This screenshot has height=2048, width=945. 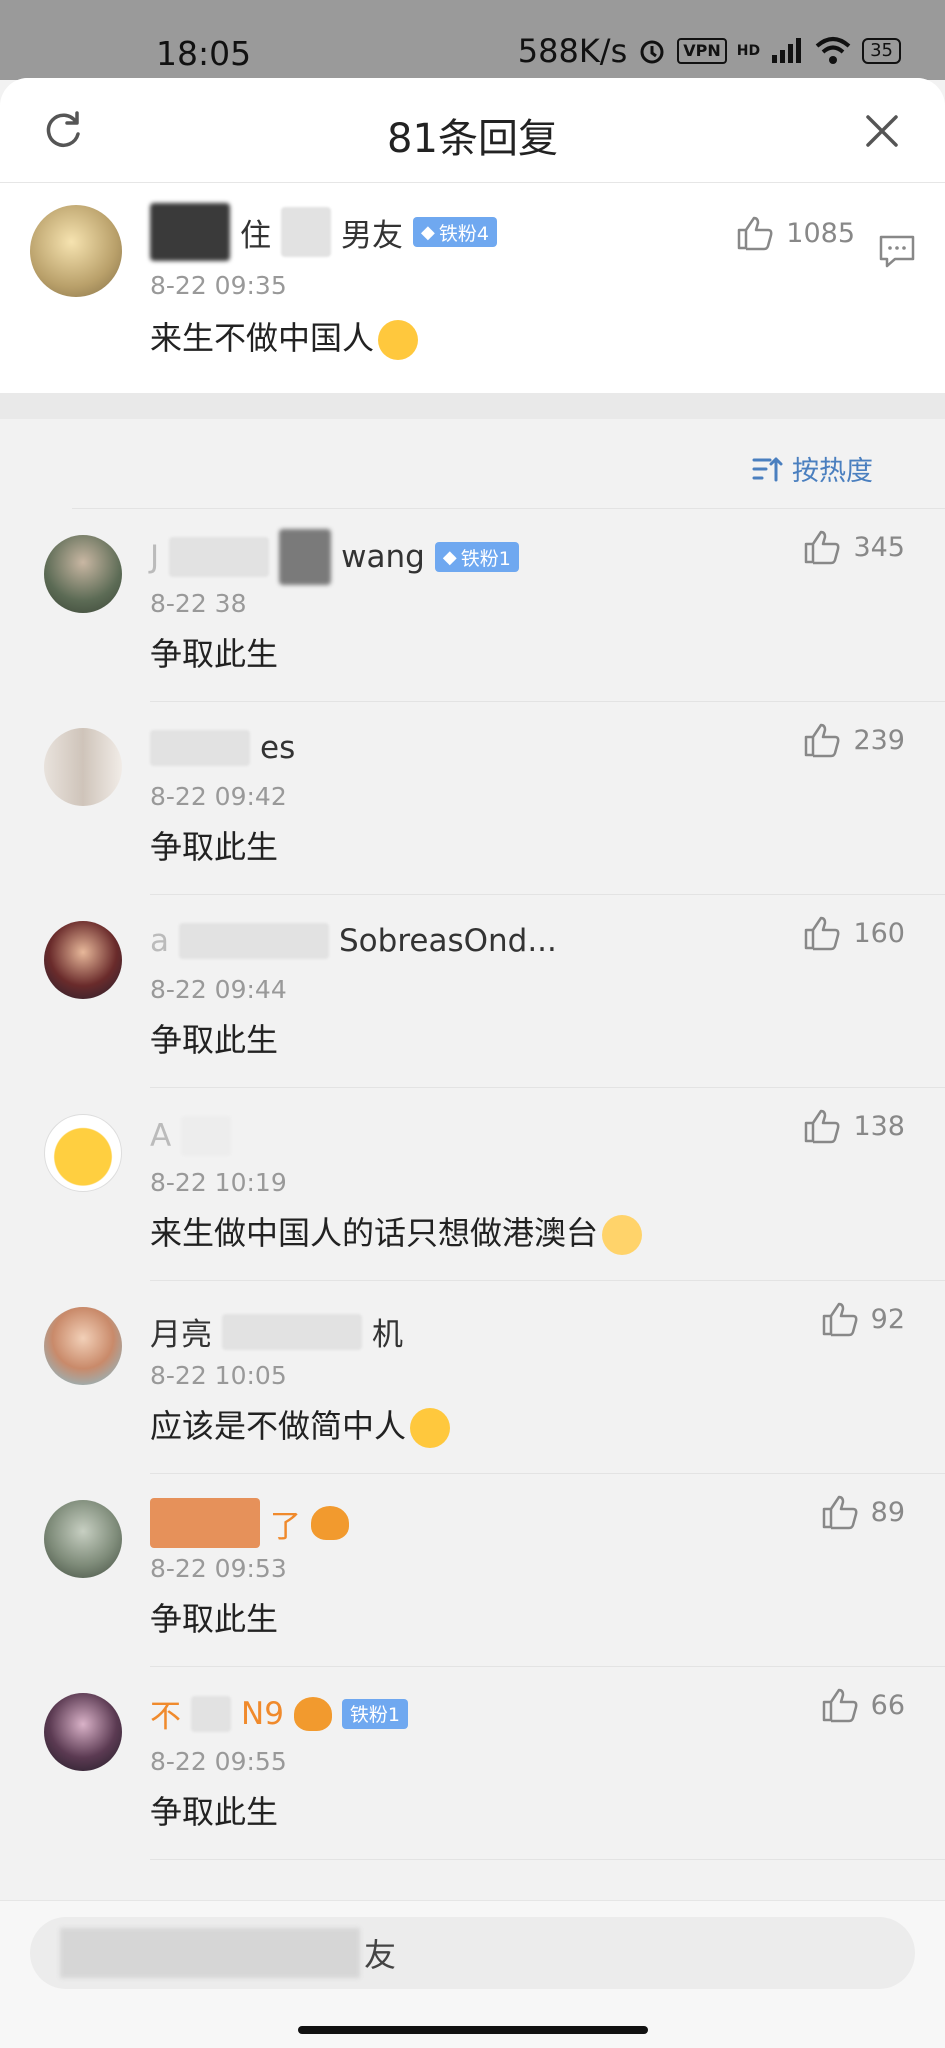 What do you see at coordinates (276, 1331) in the screenshot?
I see `reply-author: 月亮 机` at bounding box center [276, 1331].